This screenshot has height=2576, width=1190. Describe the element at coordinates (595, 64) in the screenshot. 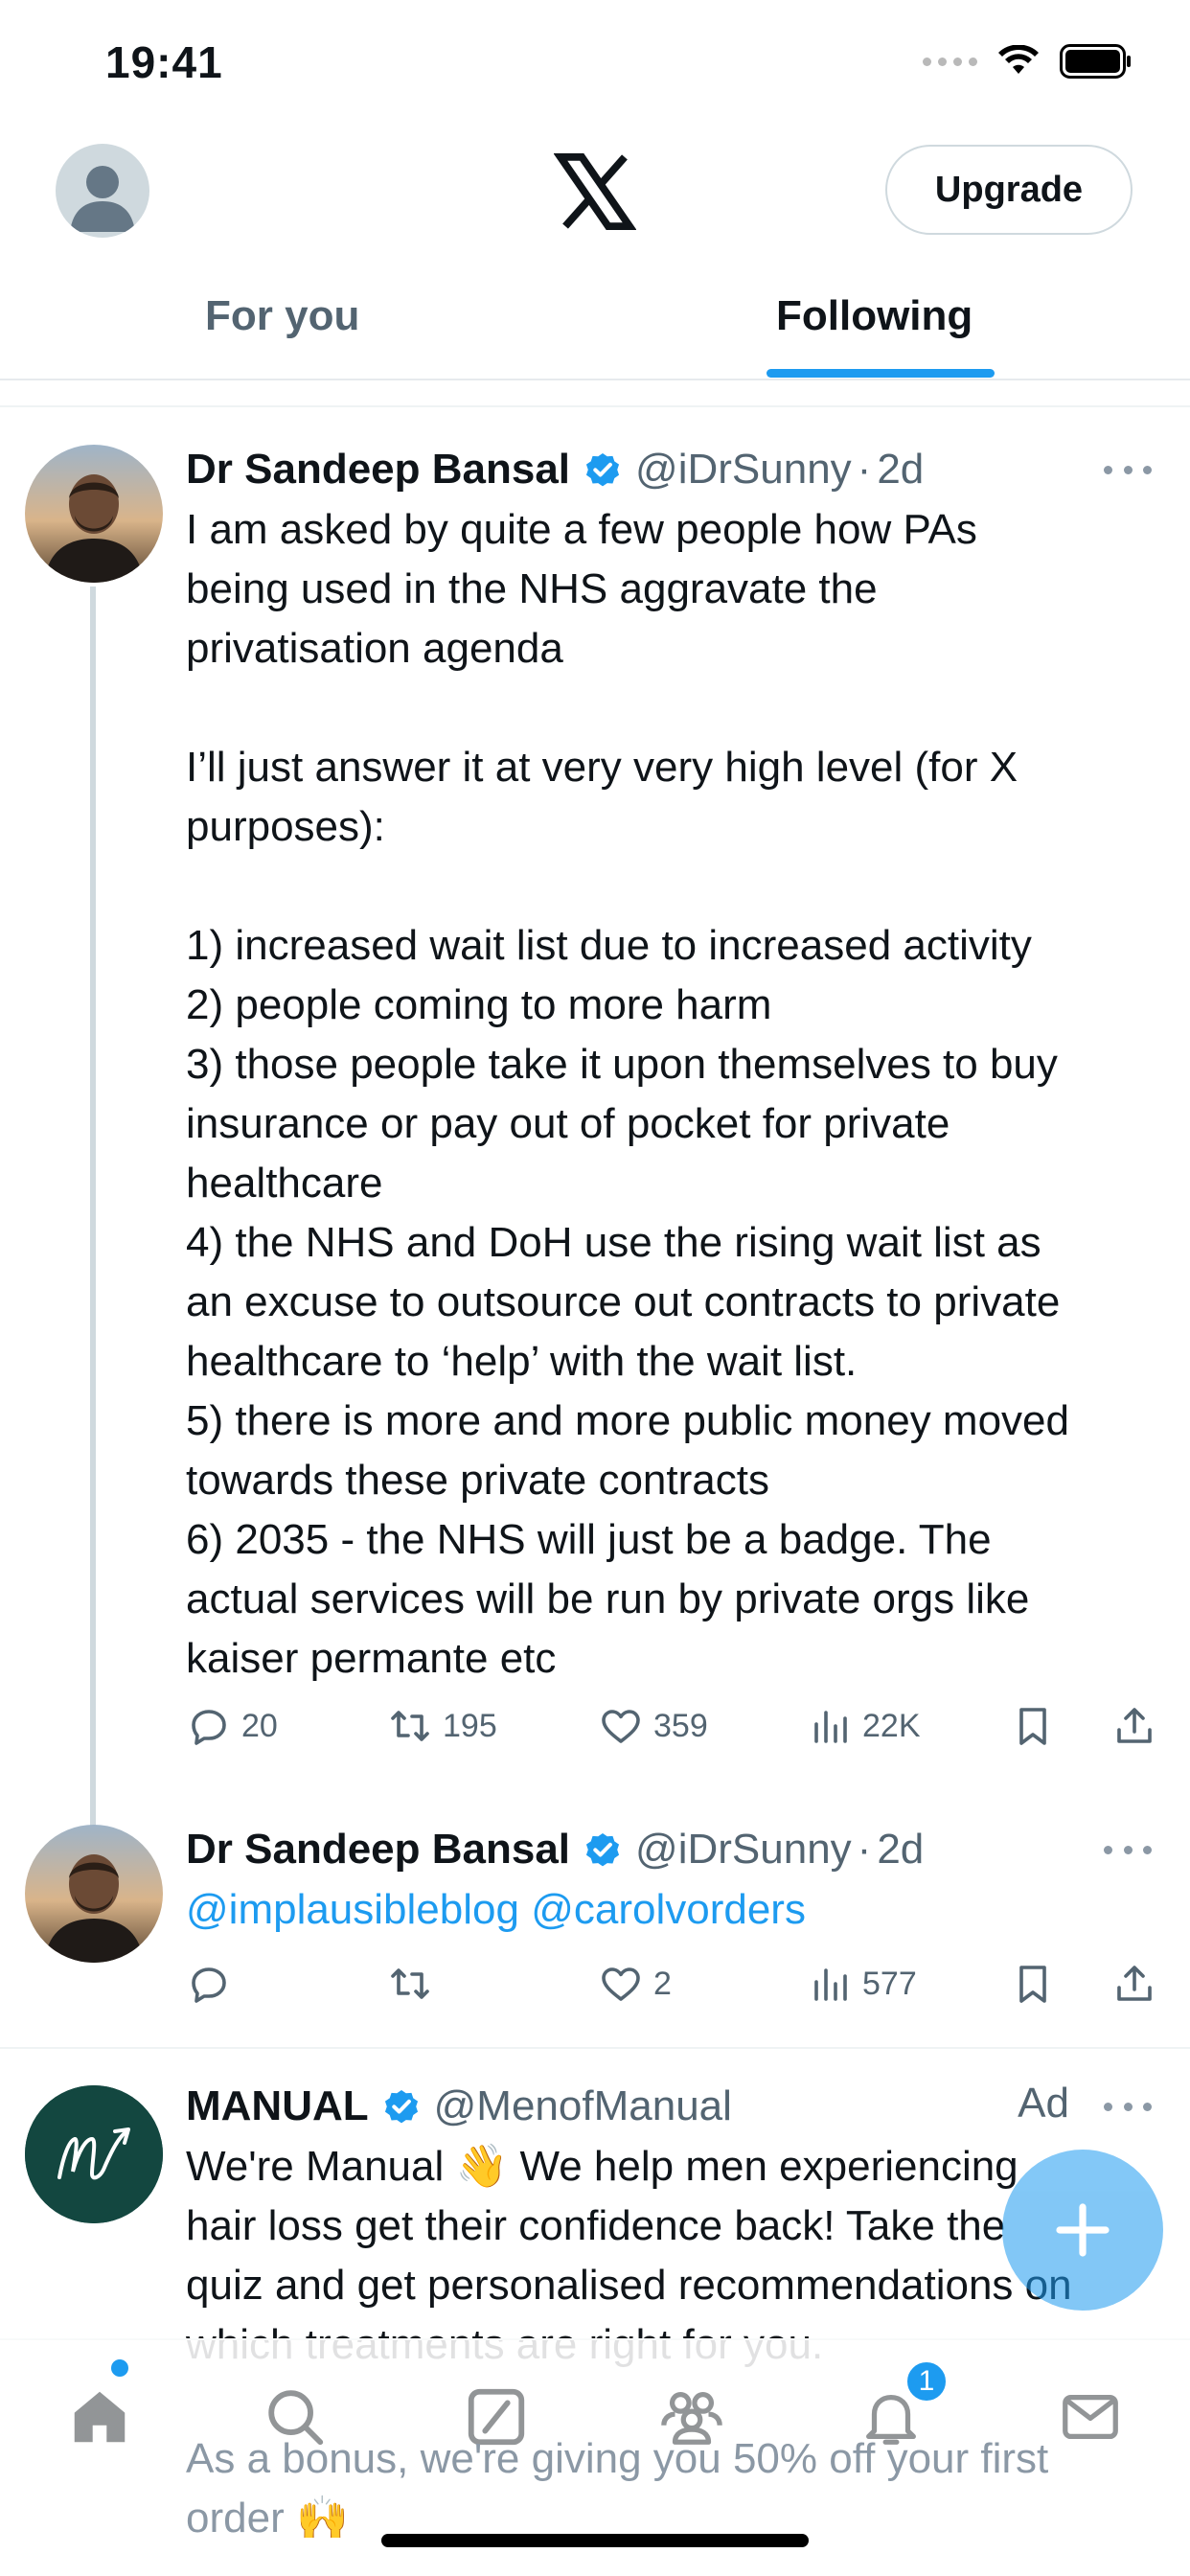

I see `status-bar: 19:41` at that location.